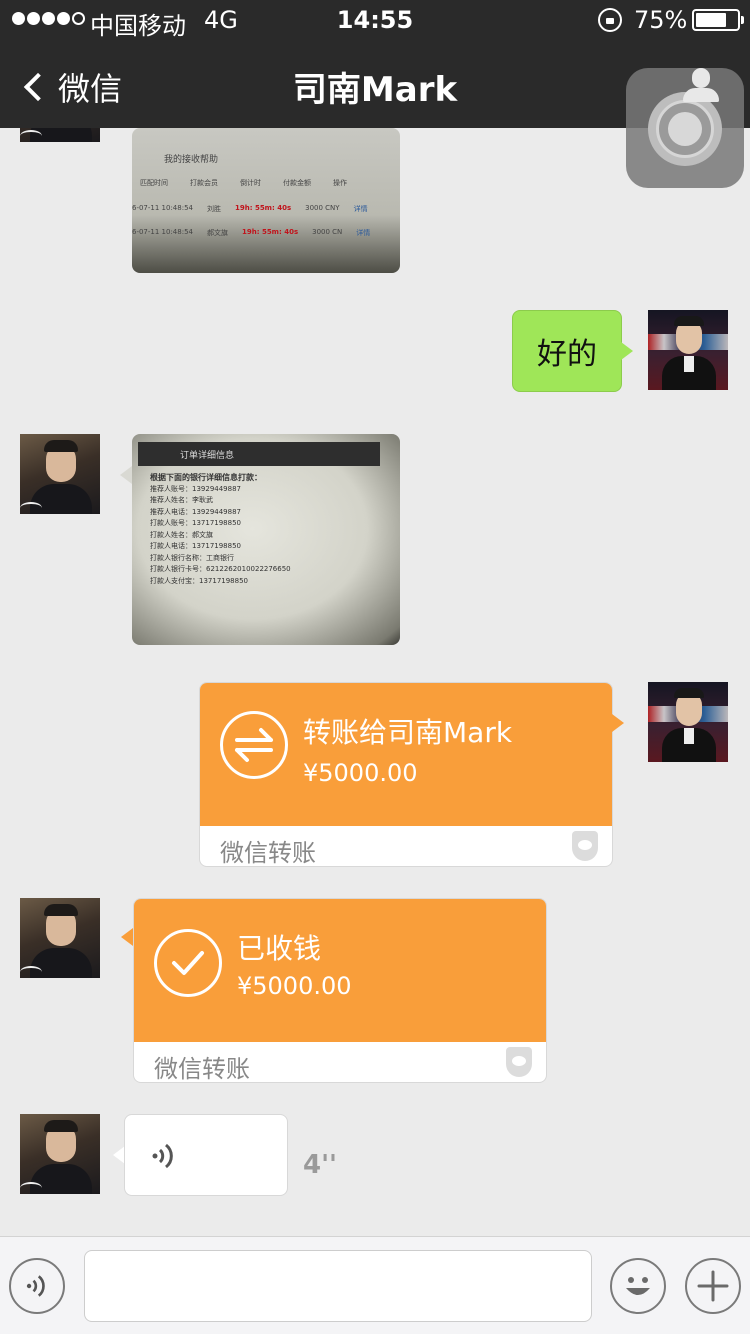  I want to click on battery-percent: 75%, so click(661, 20).